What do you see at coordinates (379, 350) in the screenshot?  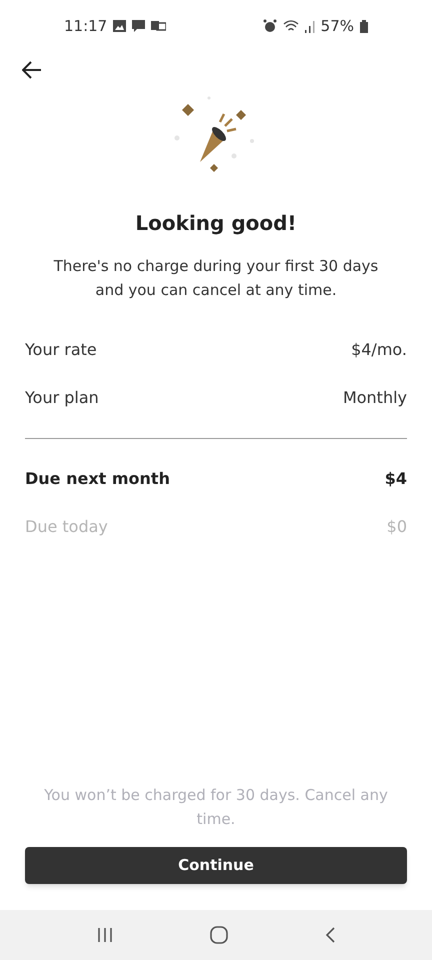 I see `summary-value: $4/mo.` at bounding box center [379, 350].